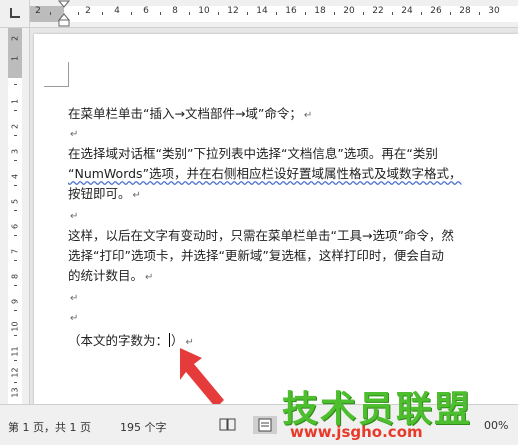 The image size is (518, 445). What do you see at coordinates (15, 251) in the screenshot?
I see `ruler-number: 7` at bounding box center [15, 251].